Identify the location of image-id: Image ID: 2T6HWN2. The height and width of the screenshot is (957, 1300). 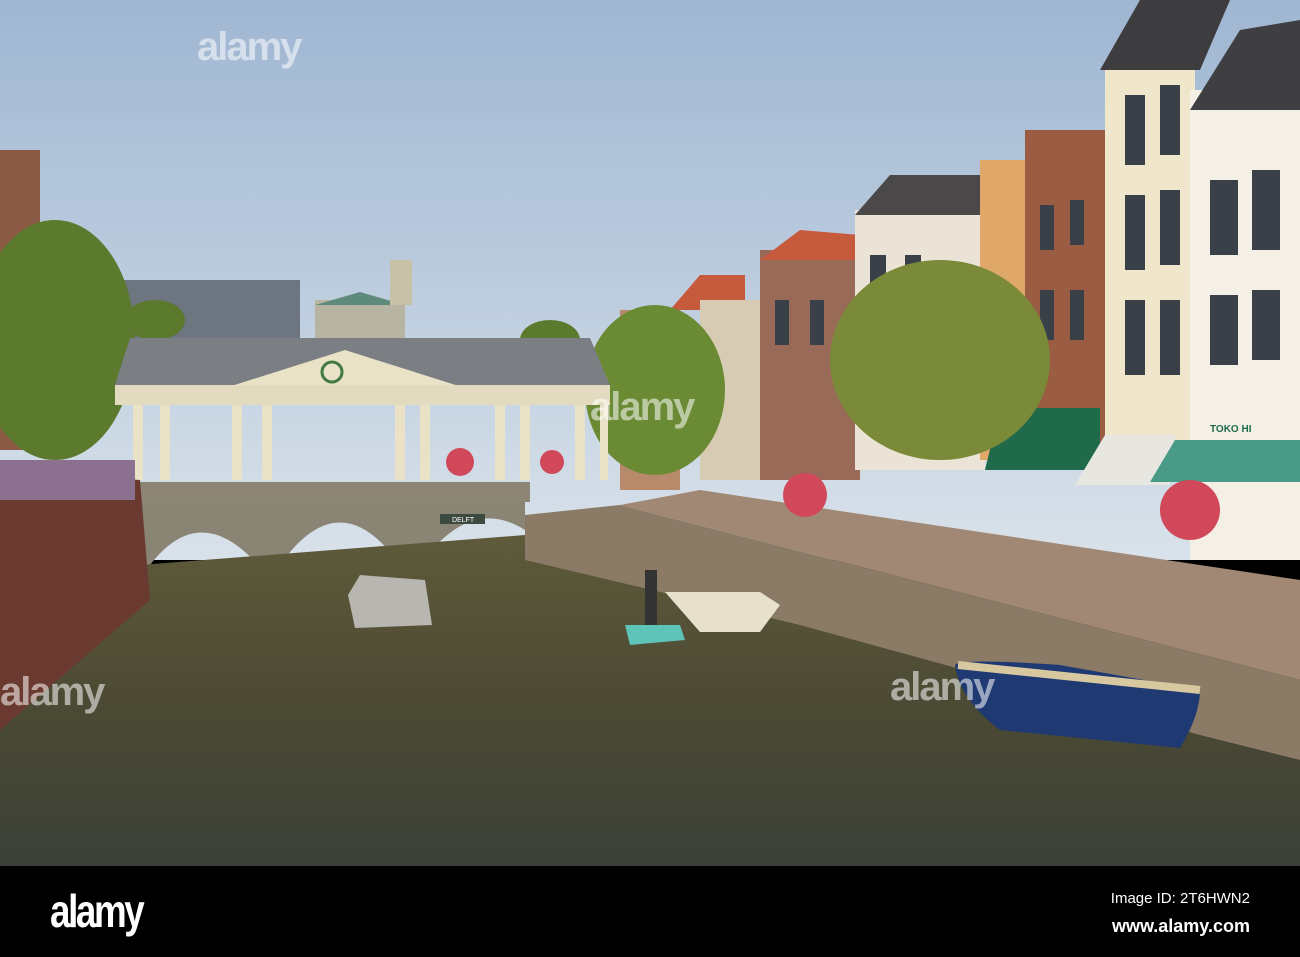
(1180, 898).